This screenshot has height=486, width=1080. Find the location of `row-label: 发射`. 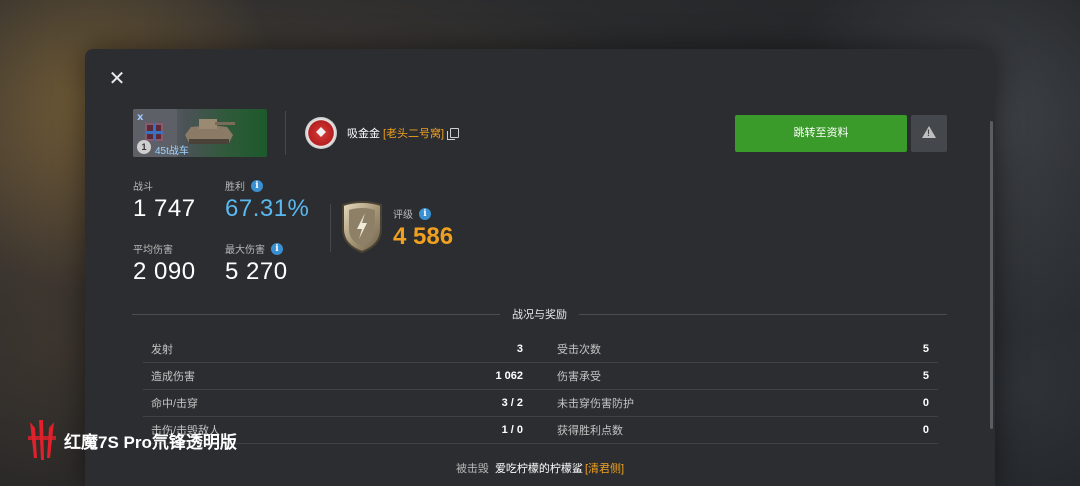

row-label: 发射 is located at coordinates (162, 350).